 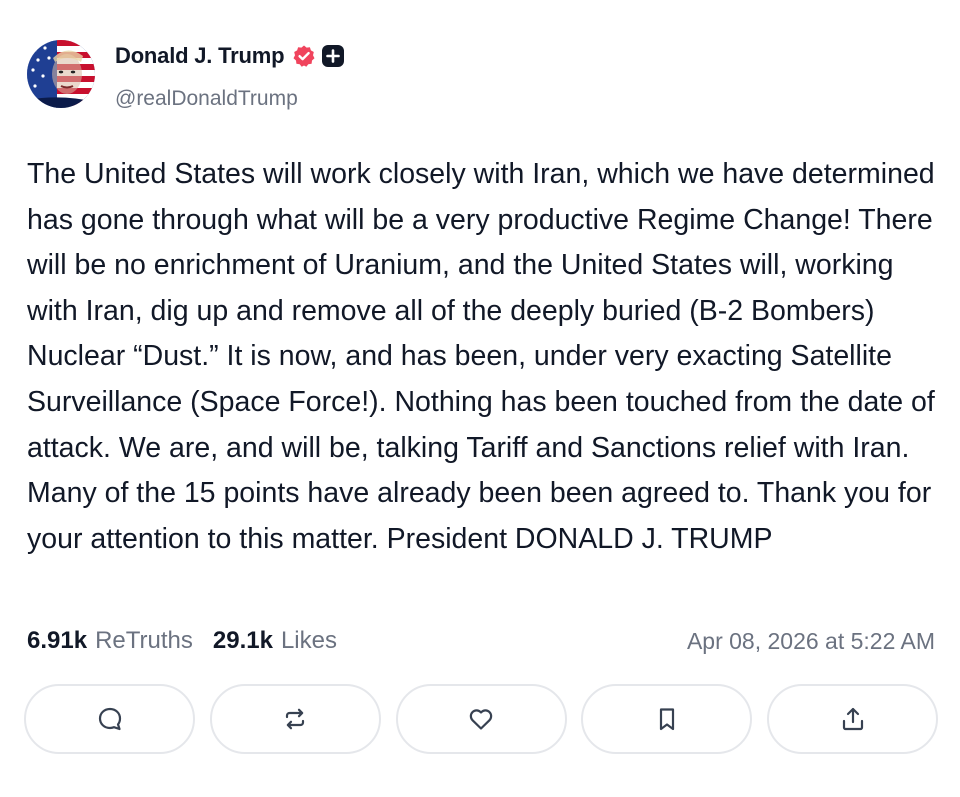 I want to click on likes-stat: 29.1k Likes, so click(x=275, y=641).